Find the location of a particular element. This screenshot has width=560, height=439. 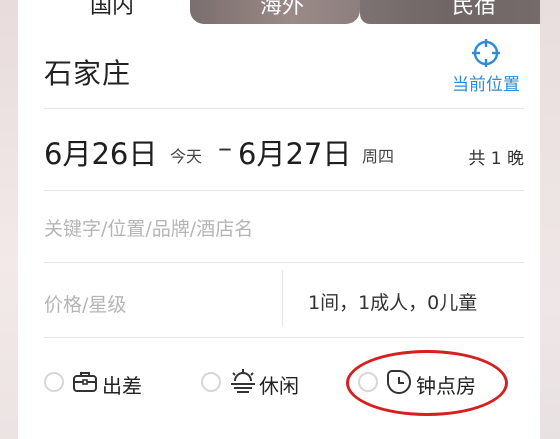

check-in-day: 今天 is located at coordinates (186, 156).